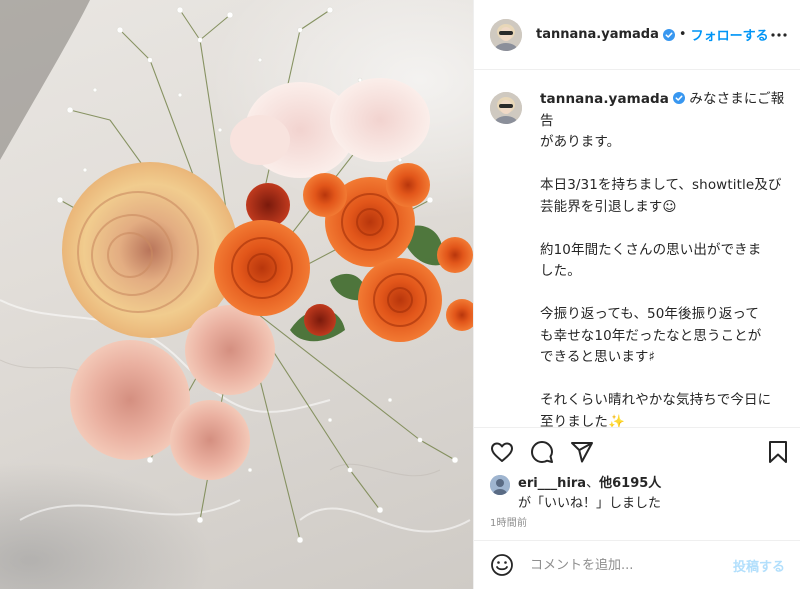 This screenshot has height=589, width=800. What do you see at coordinates (597, 34) in the screenshot?
I see `author-username: tannana.yamada` at bounding box center [597, 34].